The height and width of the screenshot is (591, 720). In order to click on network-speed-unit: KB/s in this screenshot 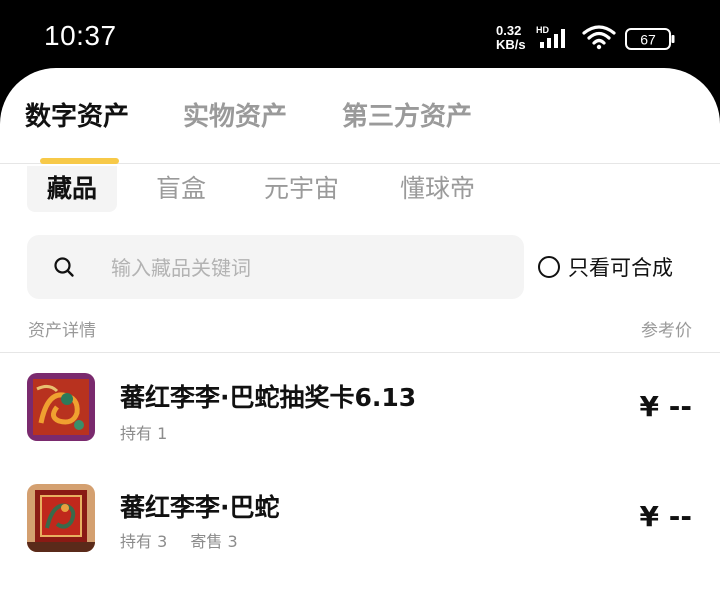, I will do `click(511, 44)`.